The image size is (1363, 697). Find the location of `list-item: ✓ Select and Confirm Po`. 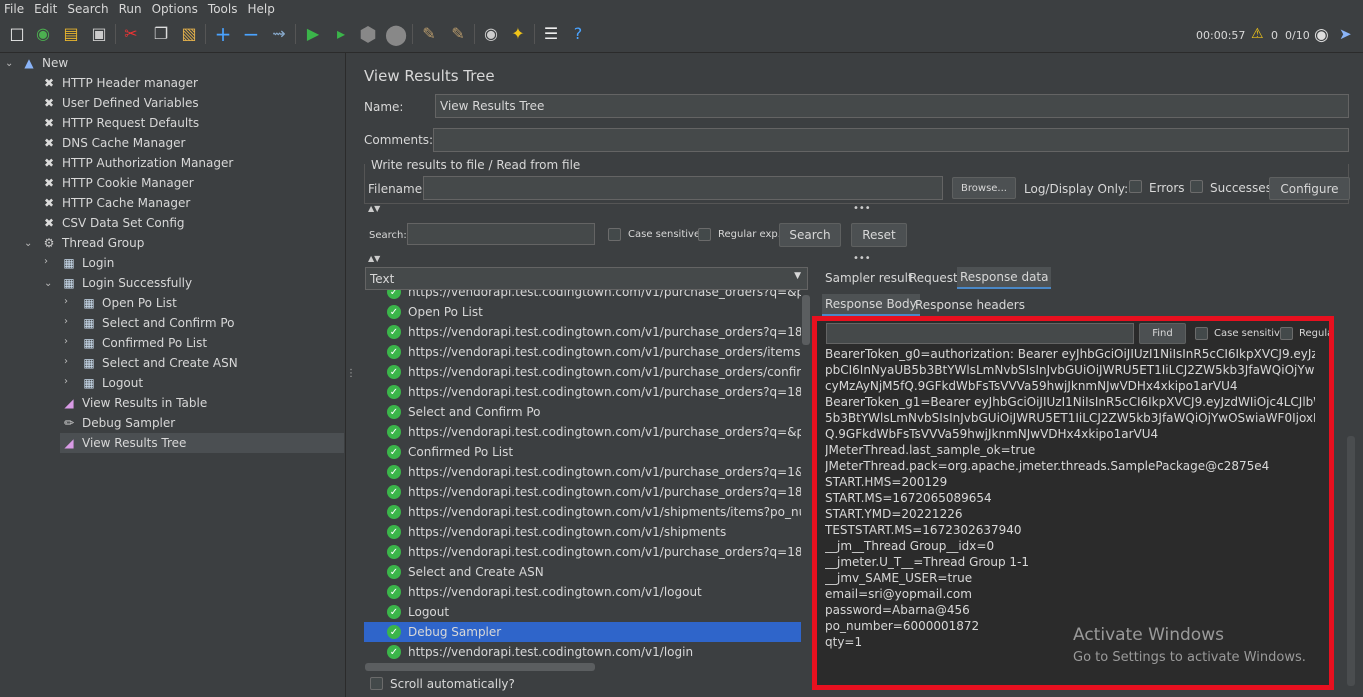

list-item: ✓ Select and Confirm Po is located at coordinates (582, 412).